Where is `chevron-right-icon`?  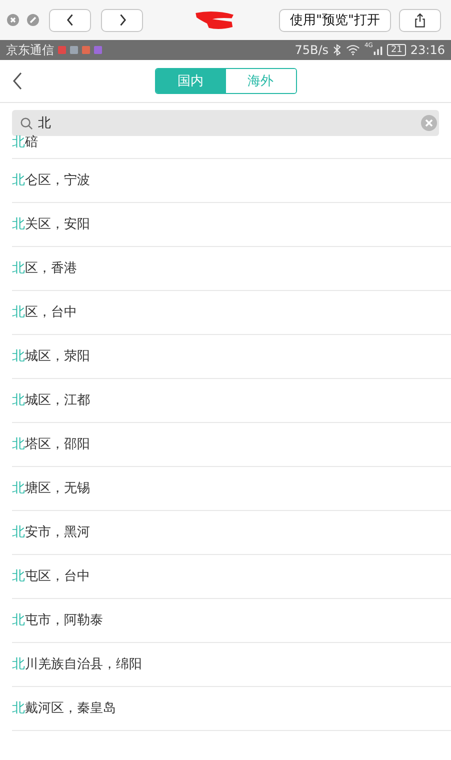
chevron-right-icon is located at coordinates (122, 20).